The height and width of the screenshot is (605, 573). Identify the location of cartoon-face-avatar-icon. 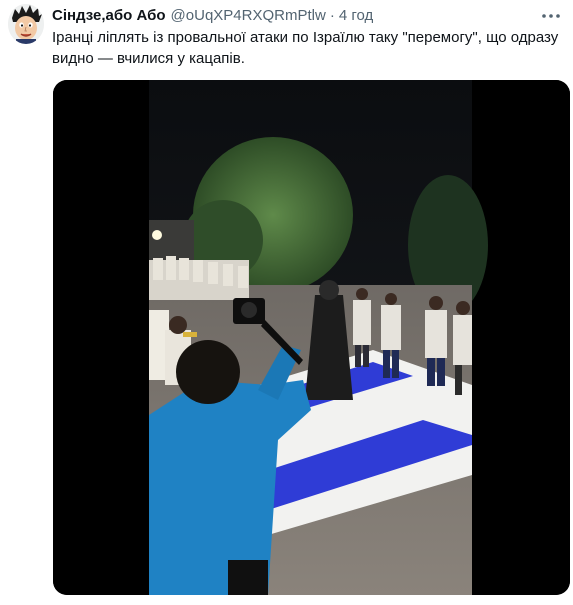
(26, 24).